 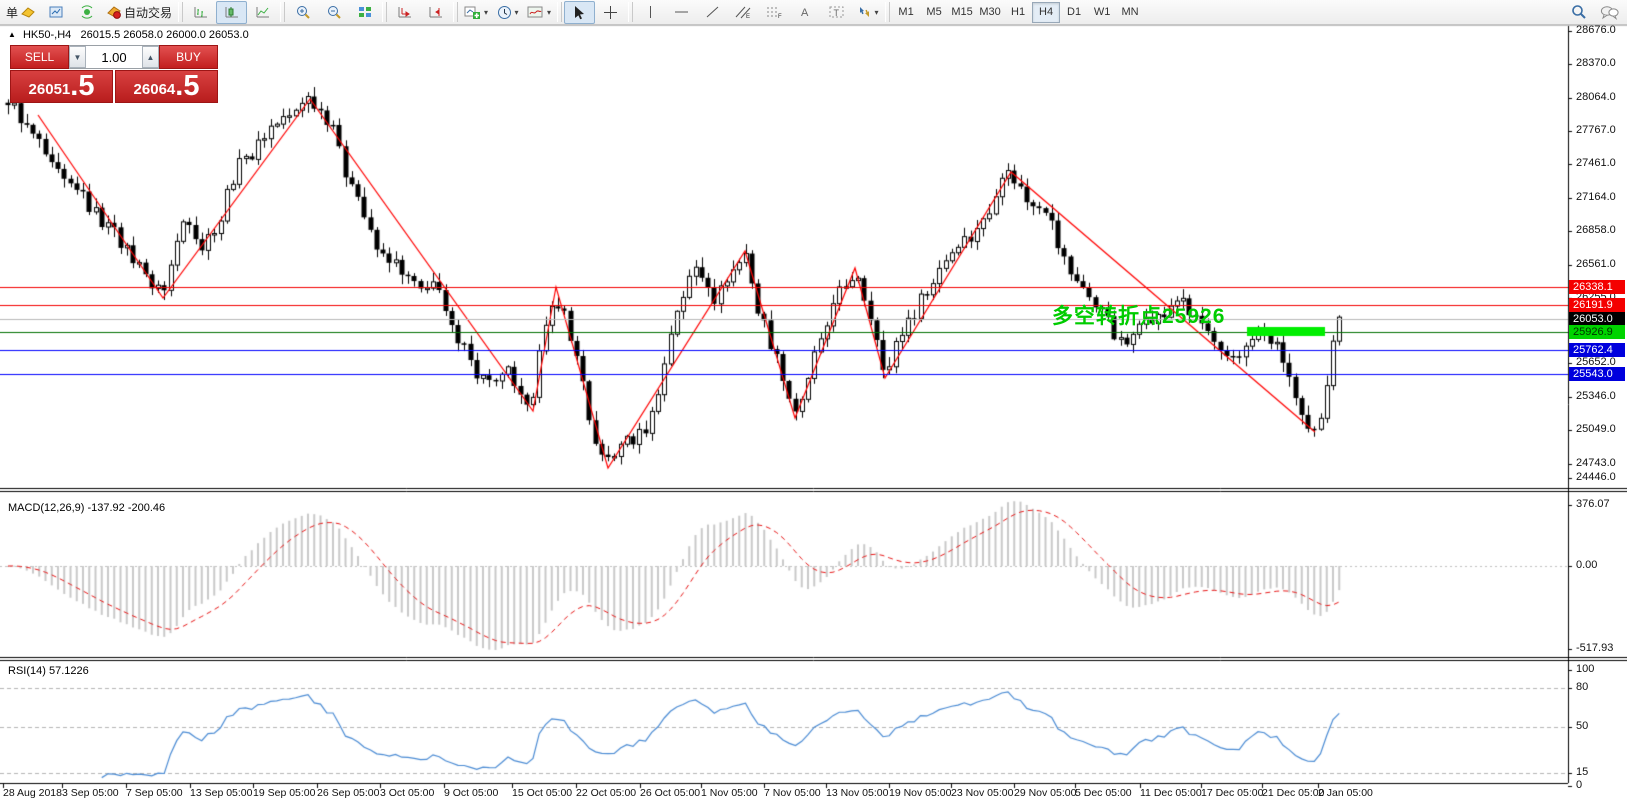 I want to click on price-tag: 25543.0, so click(x=1597, y=374).